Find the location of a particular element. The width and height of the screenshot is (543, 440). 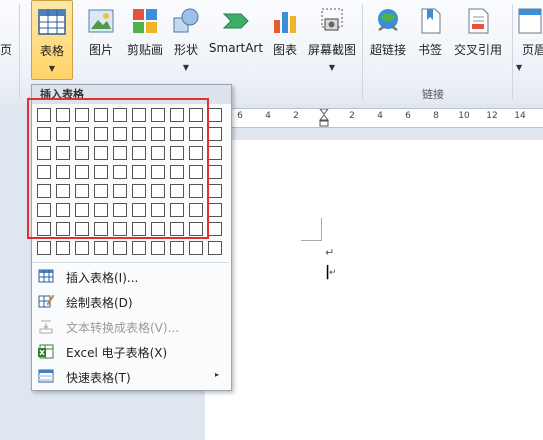

clip-art-button: 剪贴画 is located at coordinates (145, 40).